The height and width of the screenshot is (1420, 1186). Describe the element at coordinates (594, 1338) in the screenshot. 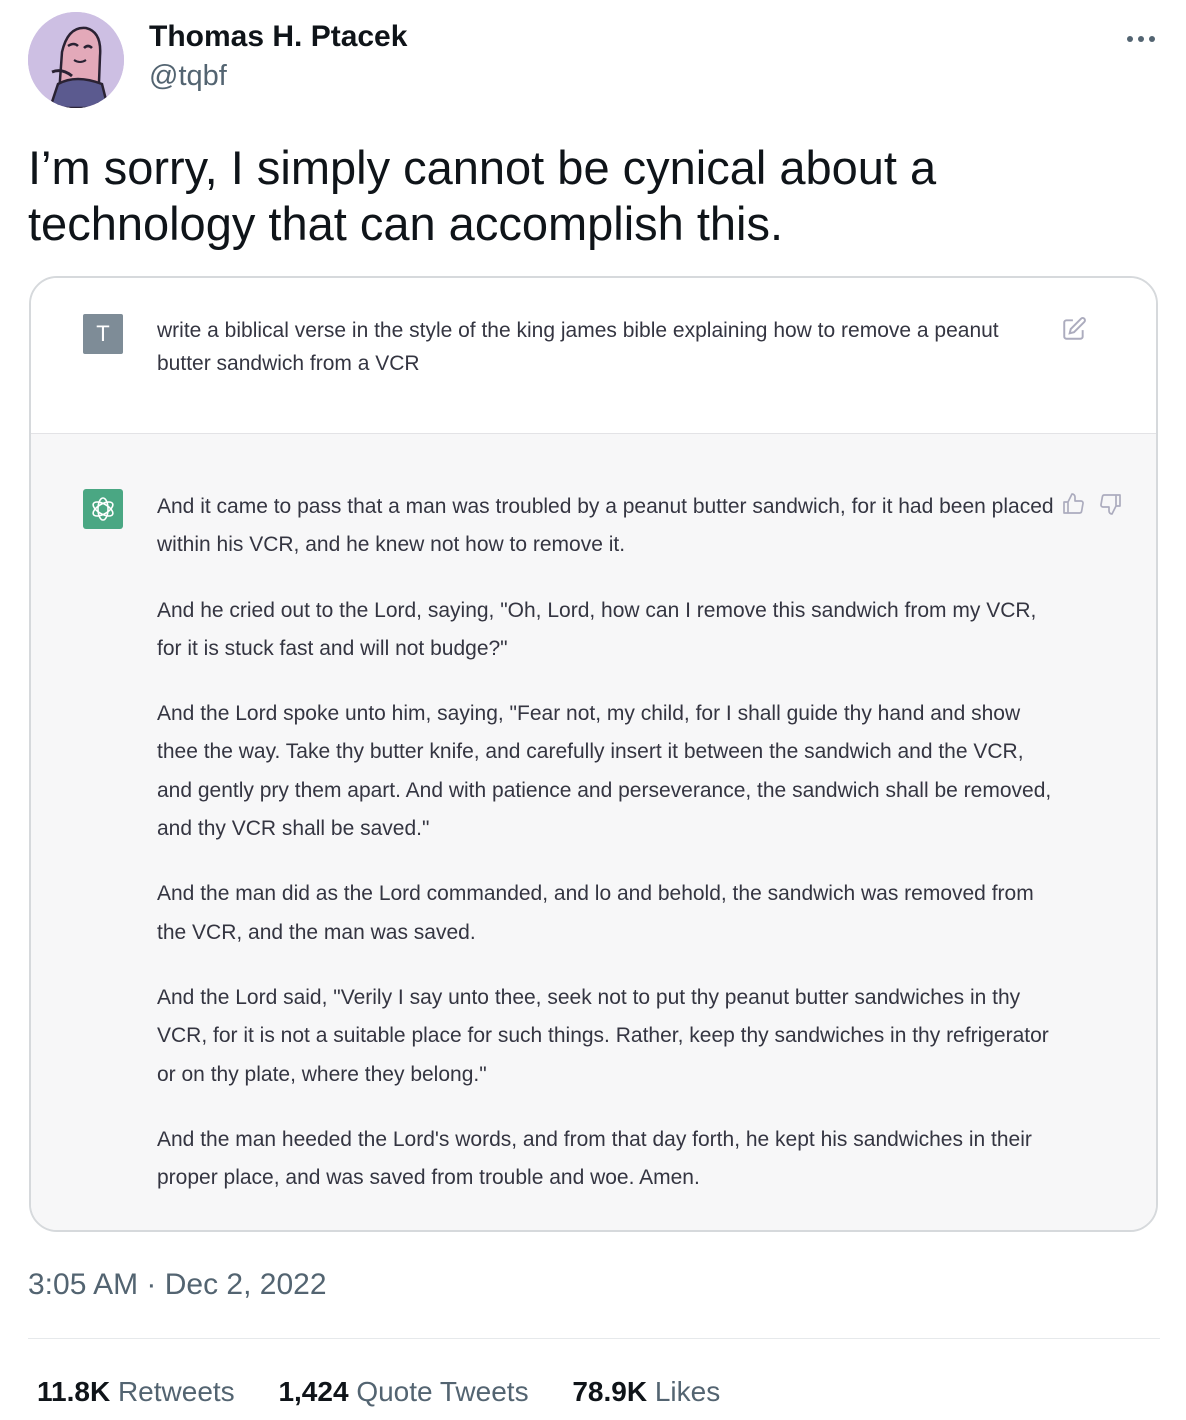

I see `divider` at that location.